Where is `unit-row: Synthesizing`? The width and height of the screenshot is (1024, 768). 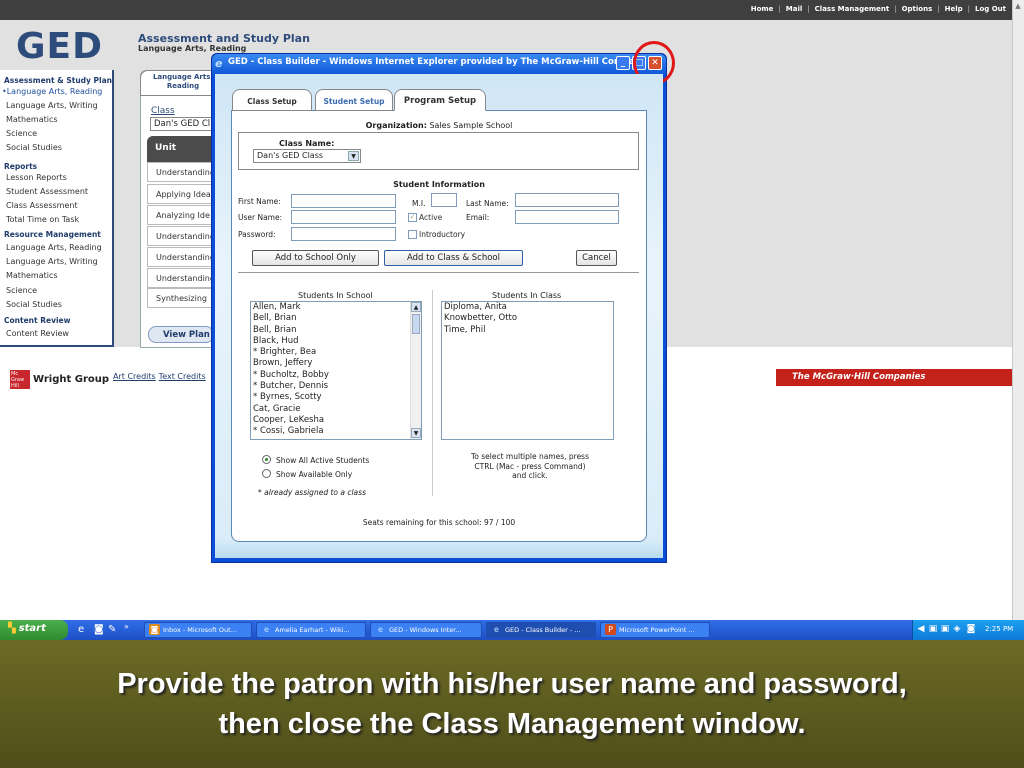
unit-row: Synthesizing is located at coordinates (182, 298).